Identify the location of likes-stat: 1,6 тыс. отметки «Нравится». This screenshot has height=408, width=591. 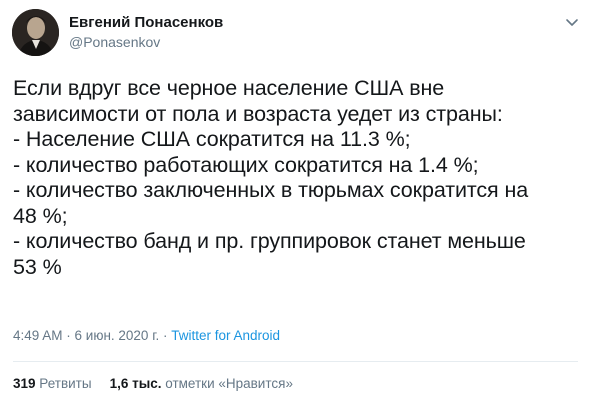
(201, 383).